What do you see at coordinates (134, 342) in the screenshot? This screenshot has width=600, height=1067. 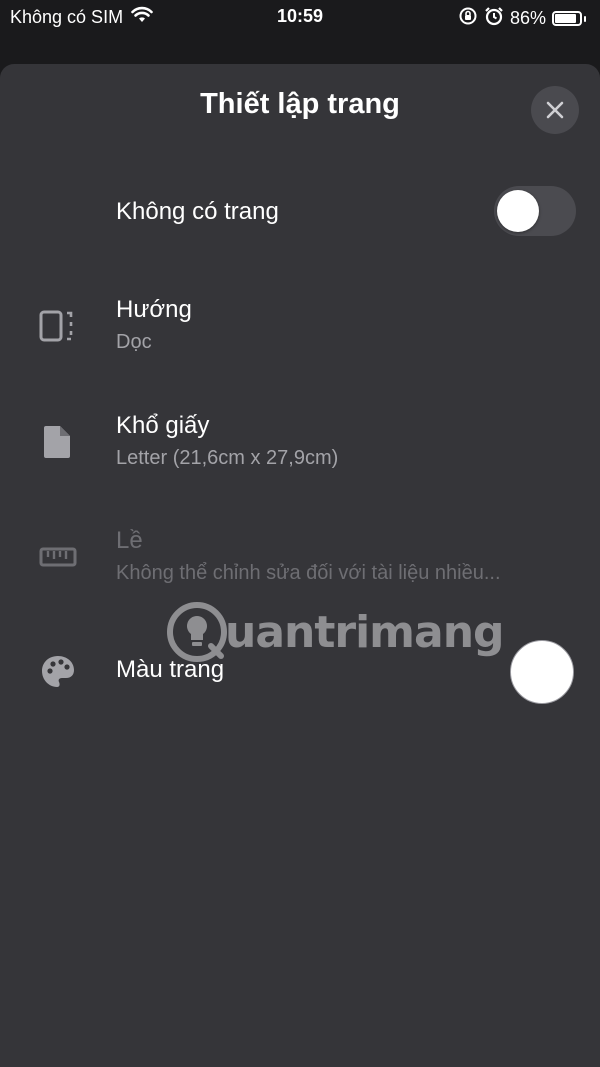 I see `orientation-value: Dọc` at bounding box center [134, 342].